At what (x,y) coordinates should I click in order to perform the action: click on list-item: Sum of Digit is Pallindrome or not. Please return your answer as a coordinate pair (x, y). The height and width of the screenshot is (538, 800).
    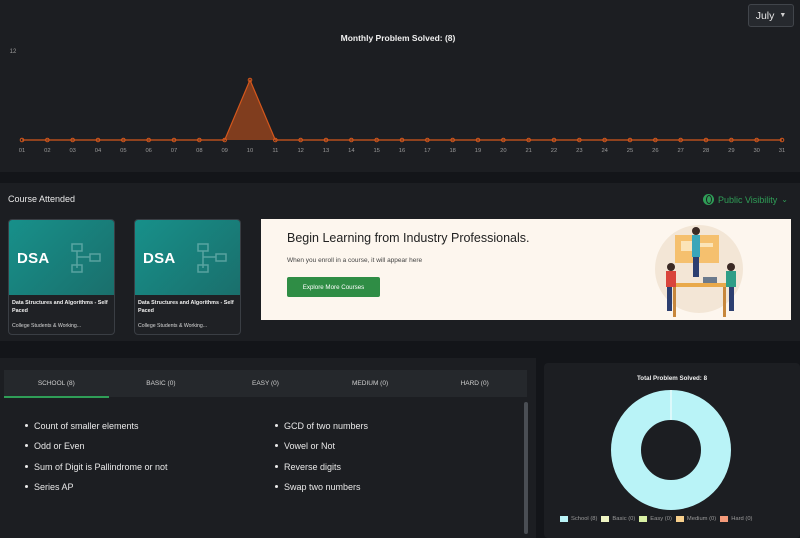
    Looking at the image, I should click on (96, 471).